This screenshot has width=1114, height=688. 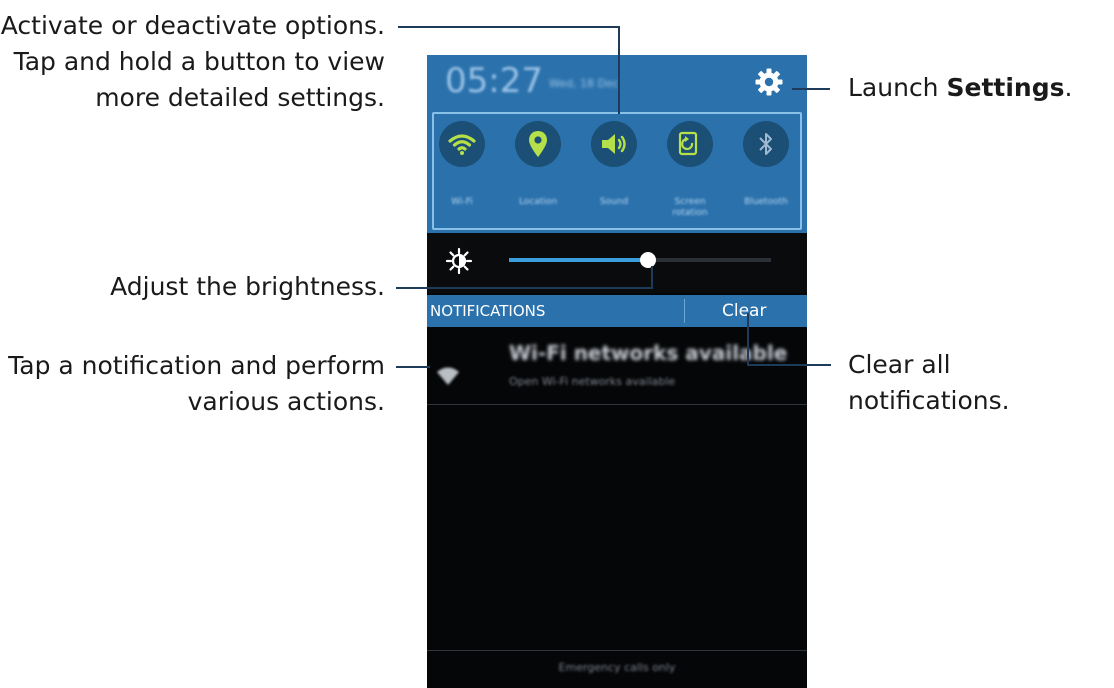 I want to click on leader-clear-vertical, so click(x=748, y=339).